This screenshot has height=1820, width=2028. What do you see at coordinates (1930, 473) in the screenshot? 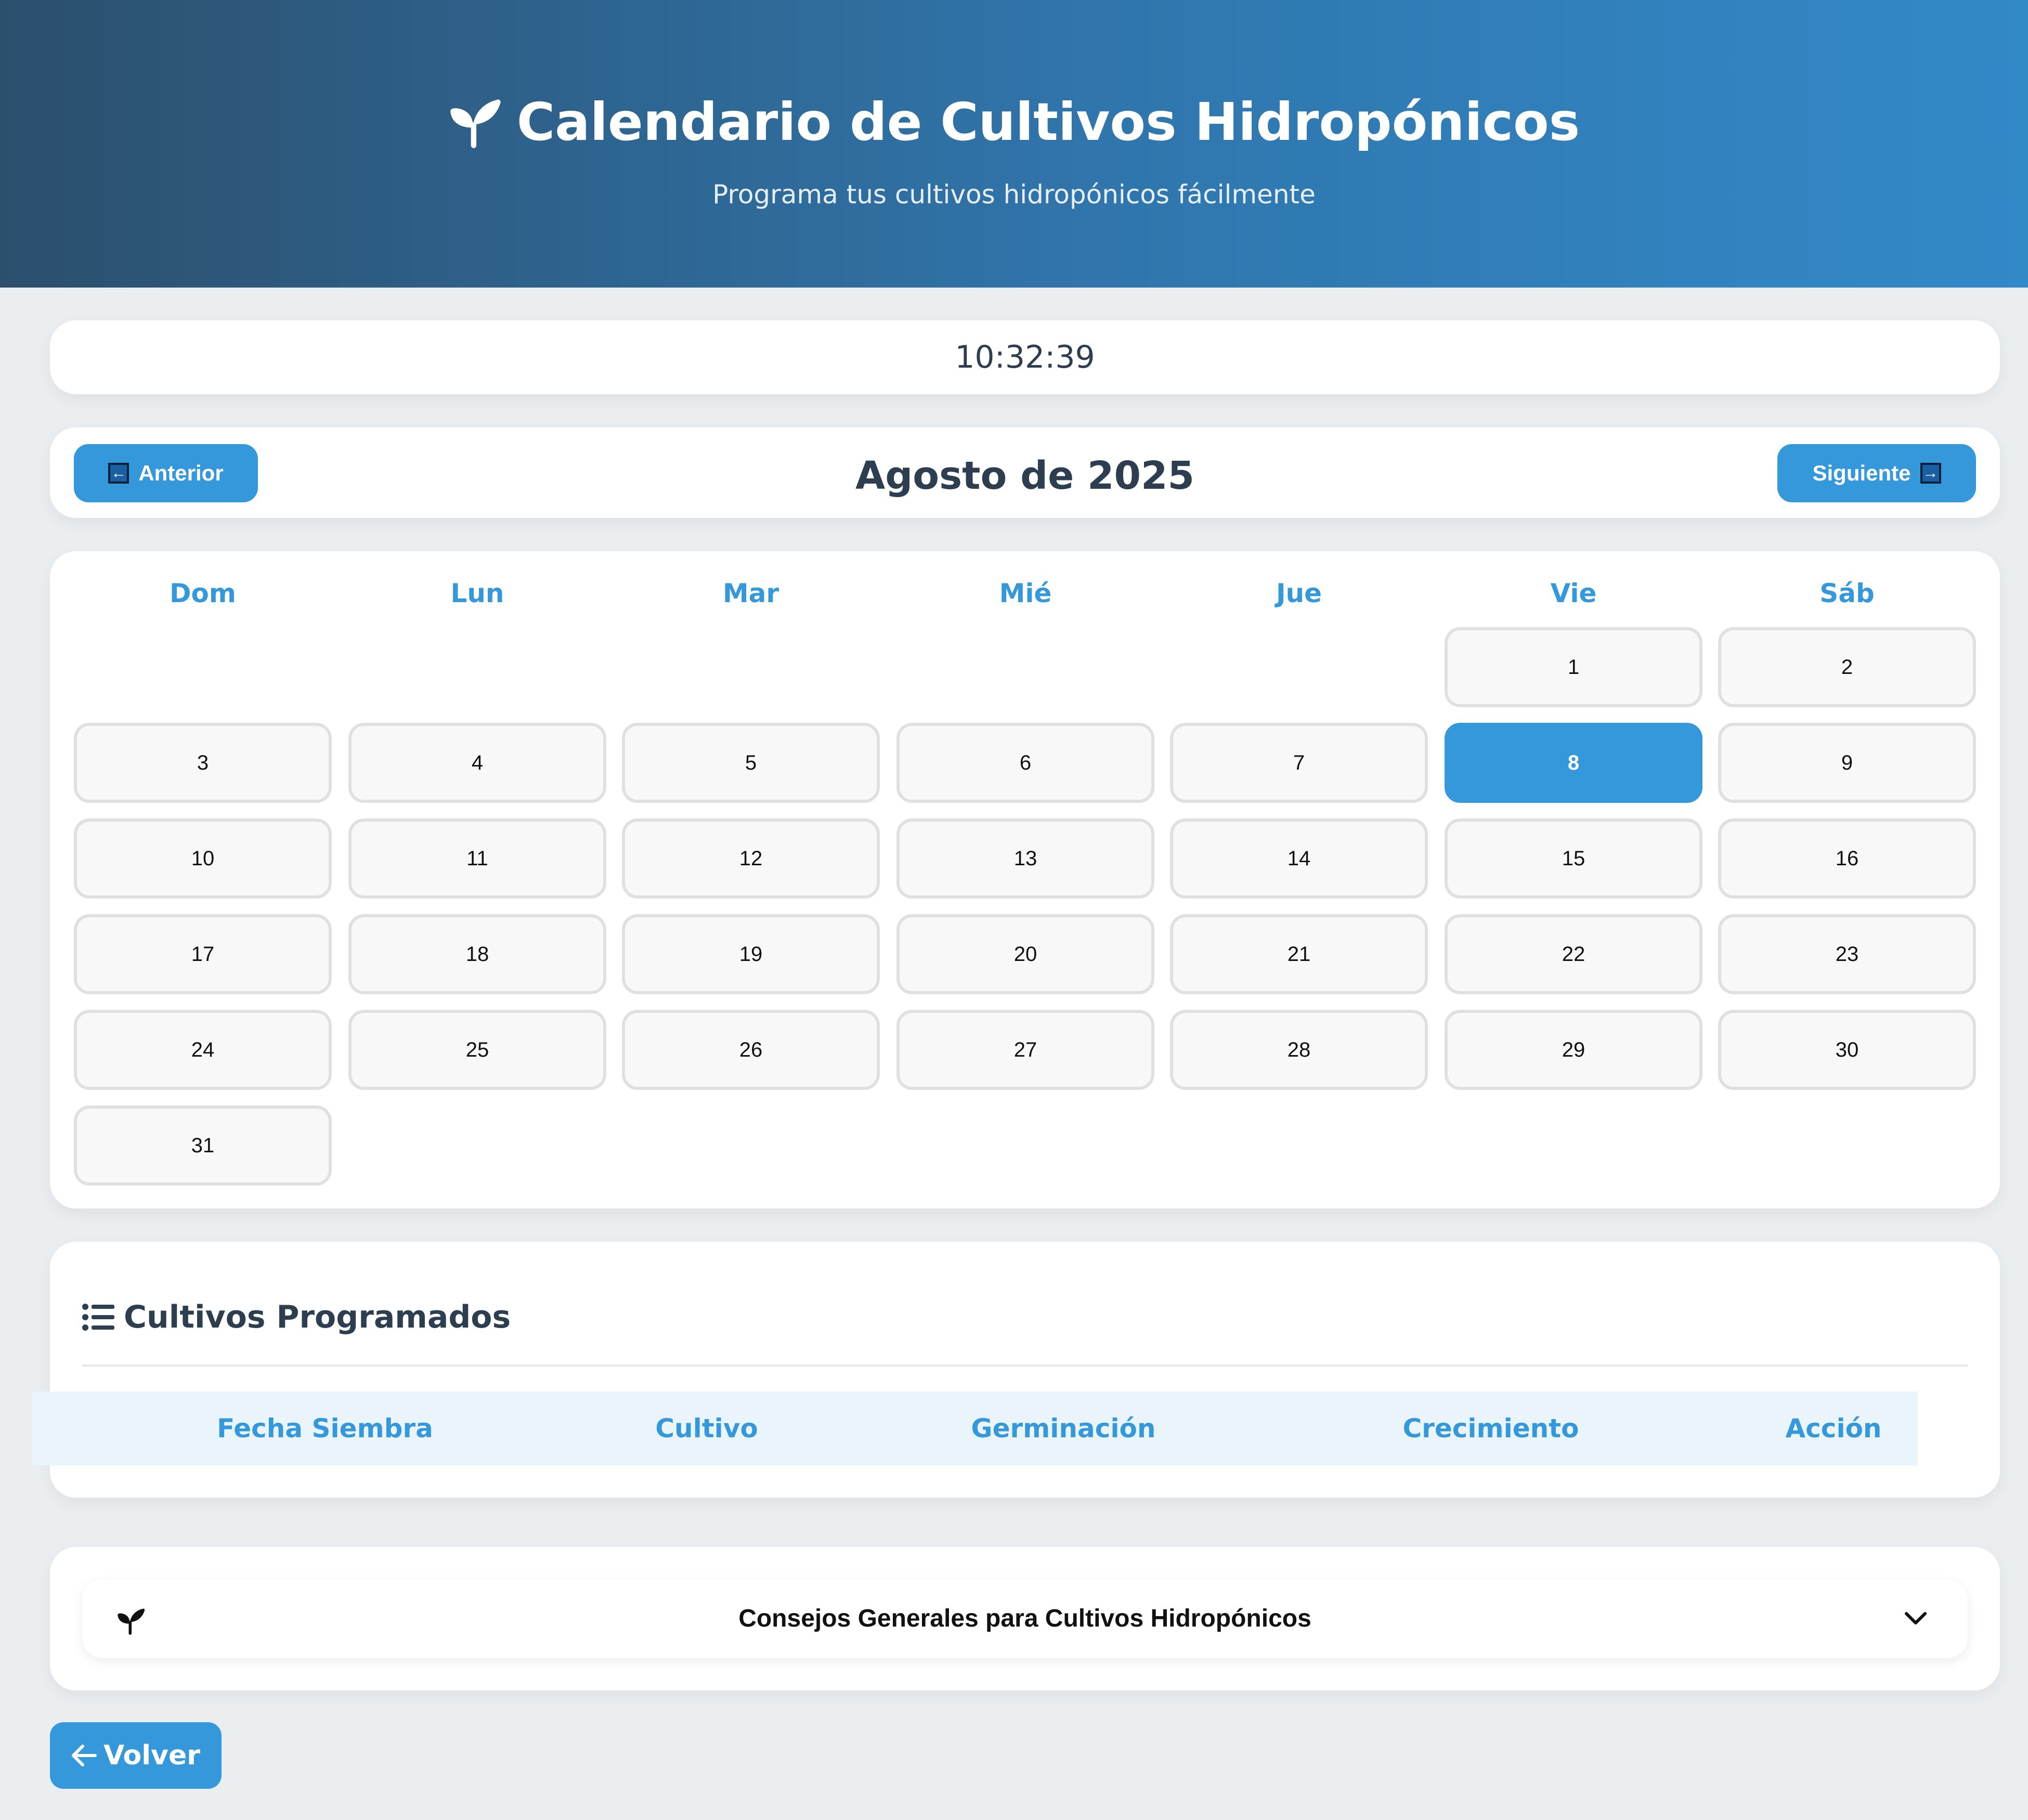
I see `arrow-right-icon: →` at bounding box center [1930, 473].